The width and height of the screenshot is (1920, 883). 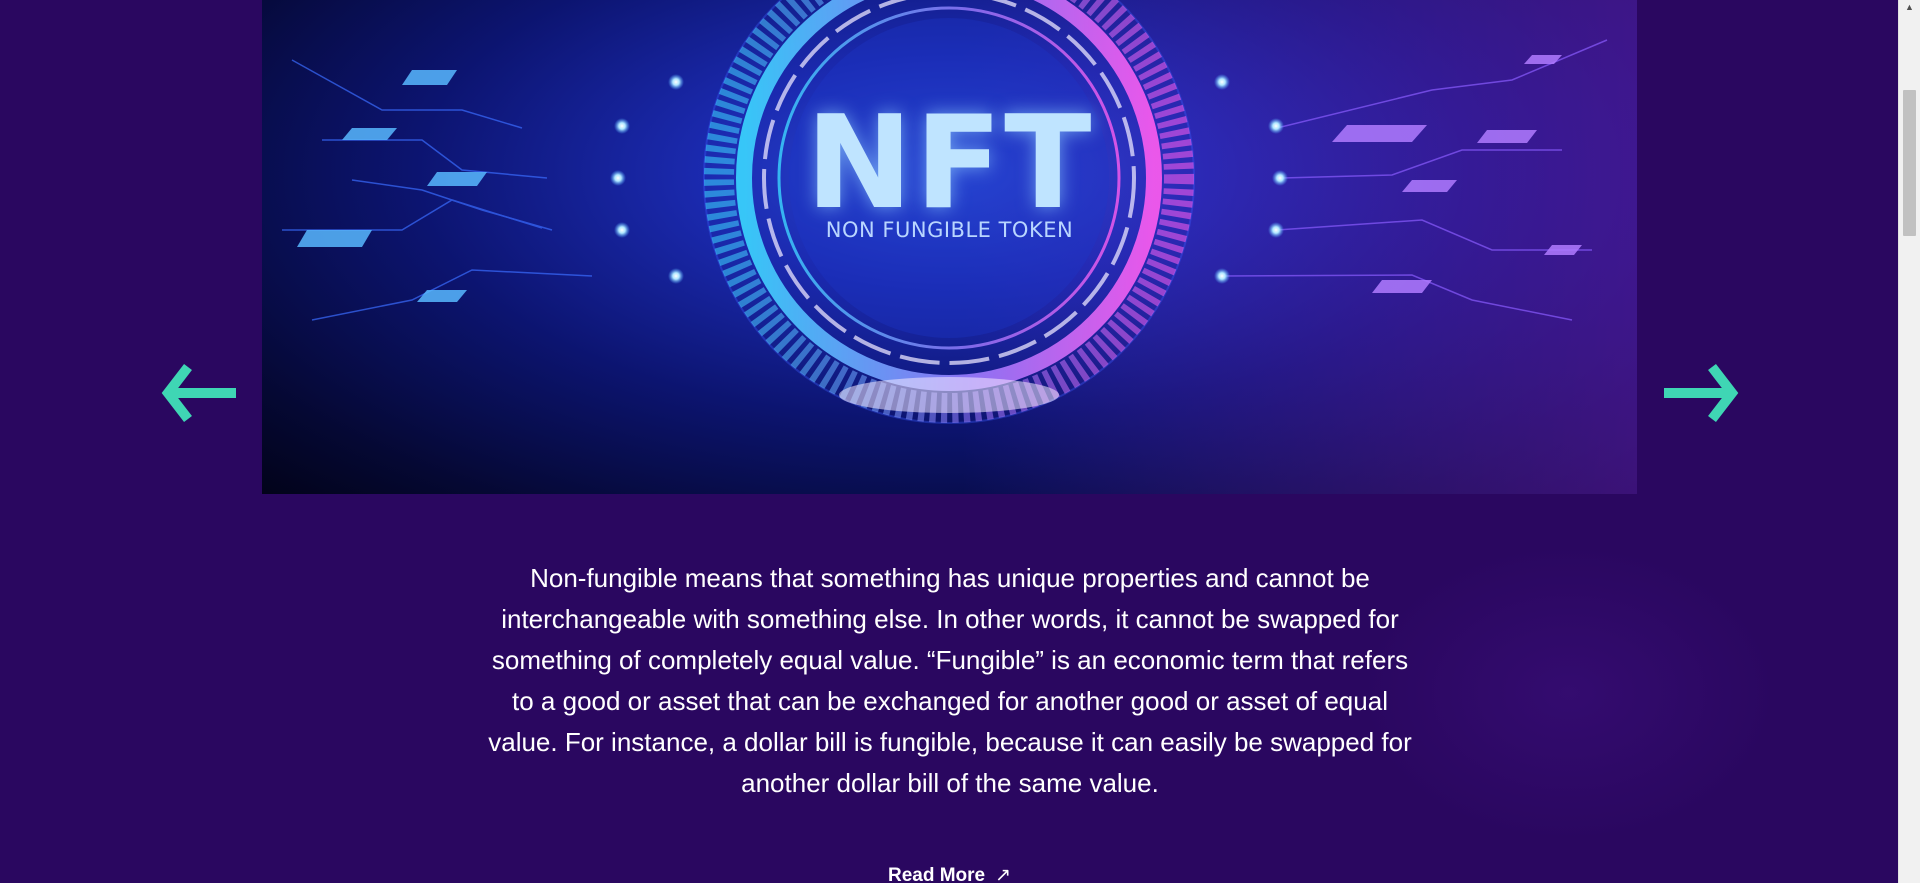 What do you see at coordinates (949, 230) in the screenshot?
I see `banner-subtitle: NON FUNGIBLE TOKEN` at bounding box center [949, 230].